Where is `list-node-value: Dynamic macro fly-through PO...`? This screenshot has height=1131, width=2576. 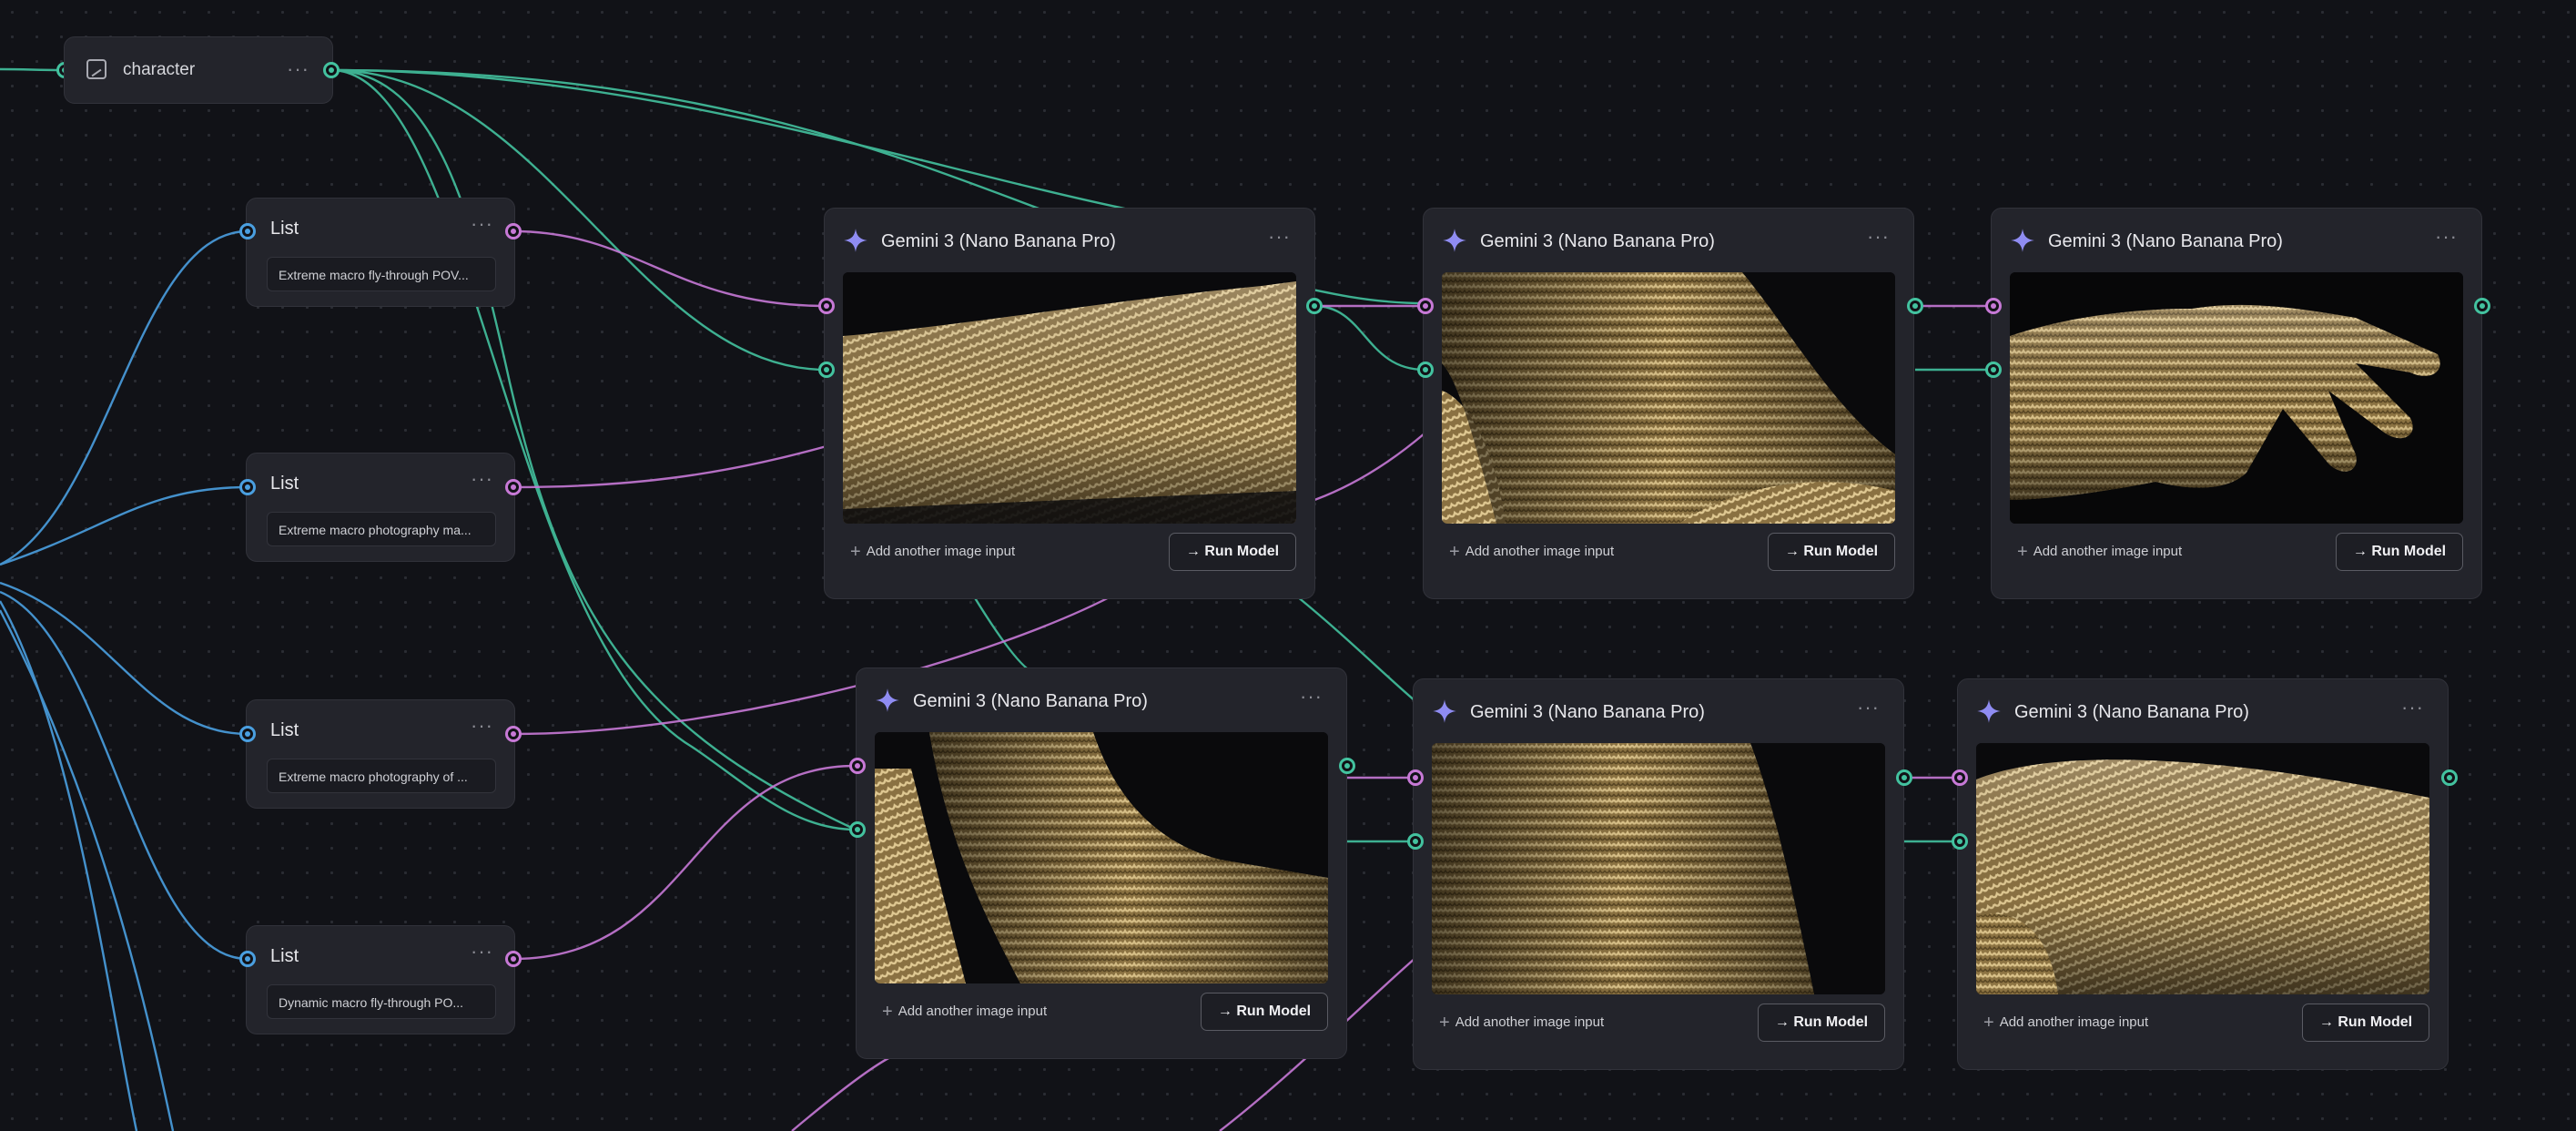
list-node-value: Dynamic macro fly-through PO... is located at coordinates (381, 1002).